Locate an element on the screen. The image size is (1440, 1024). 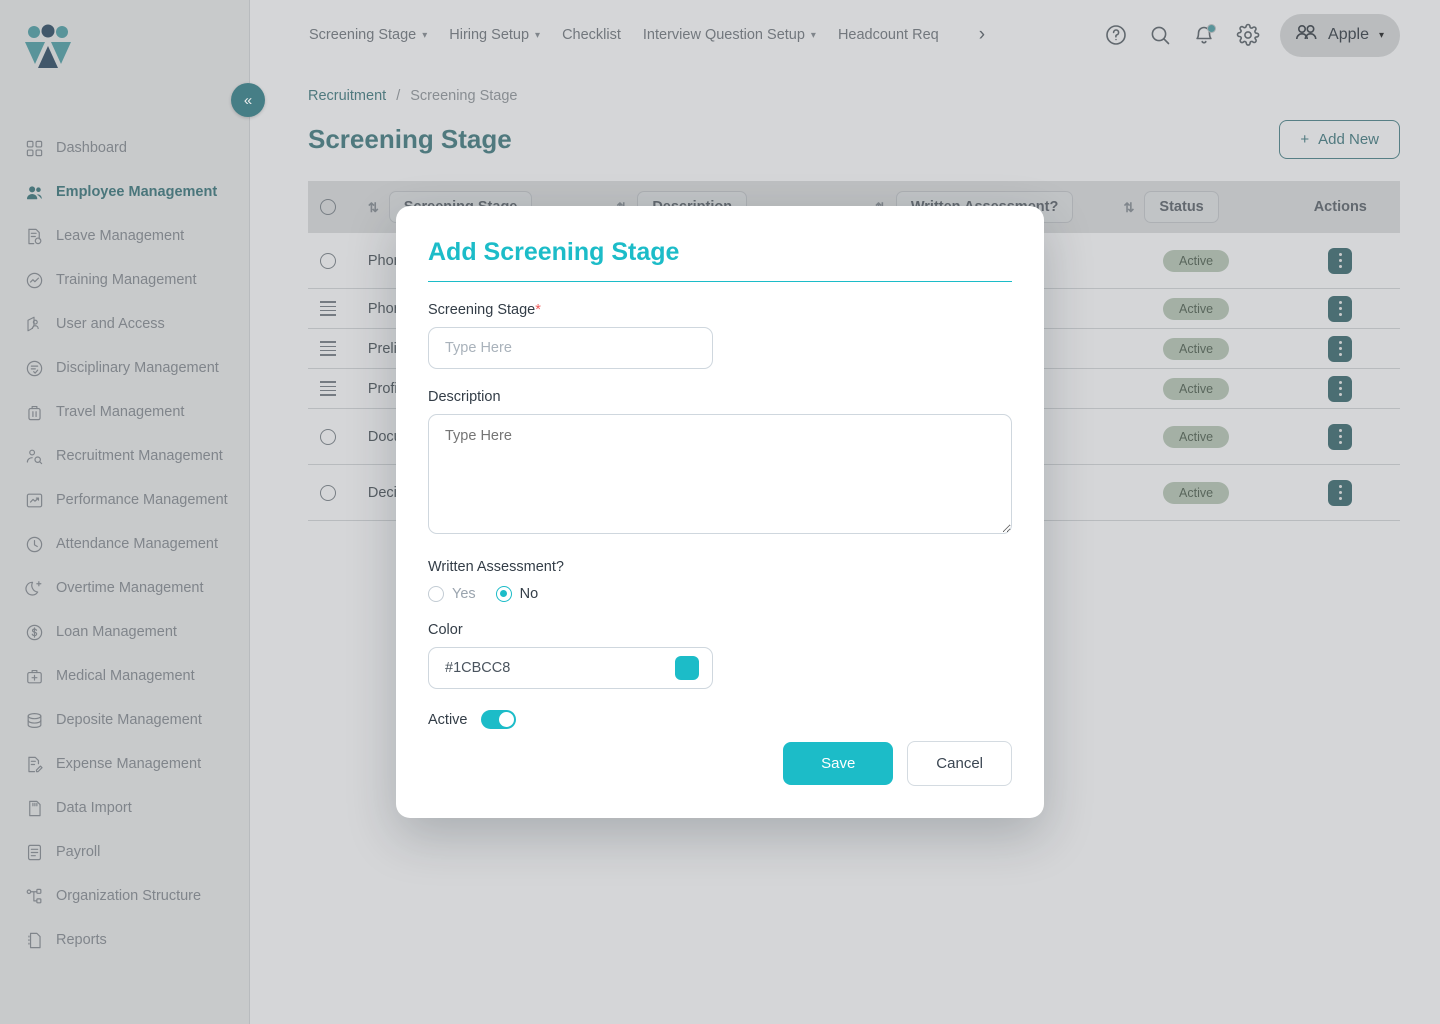
user-search-icon is located at coordinates (34, 456).